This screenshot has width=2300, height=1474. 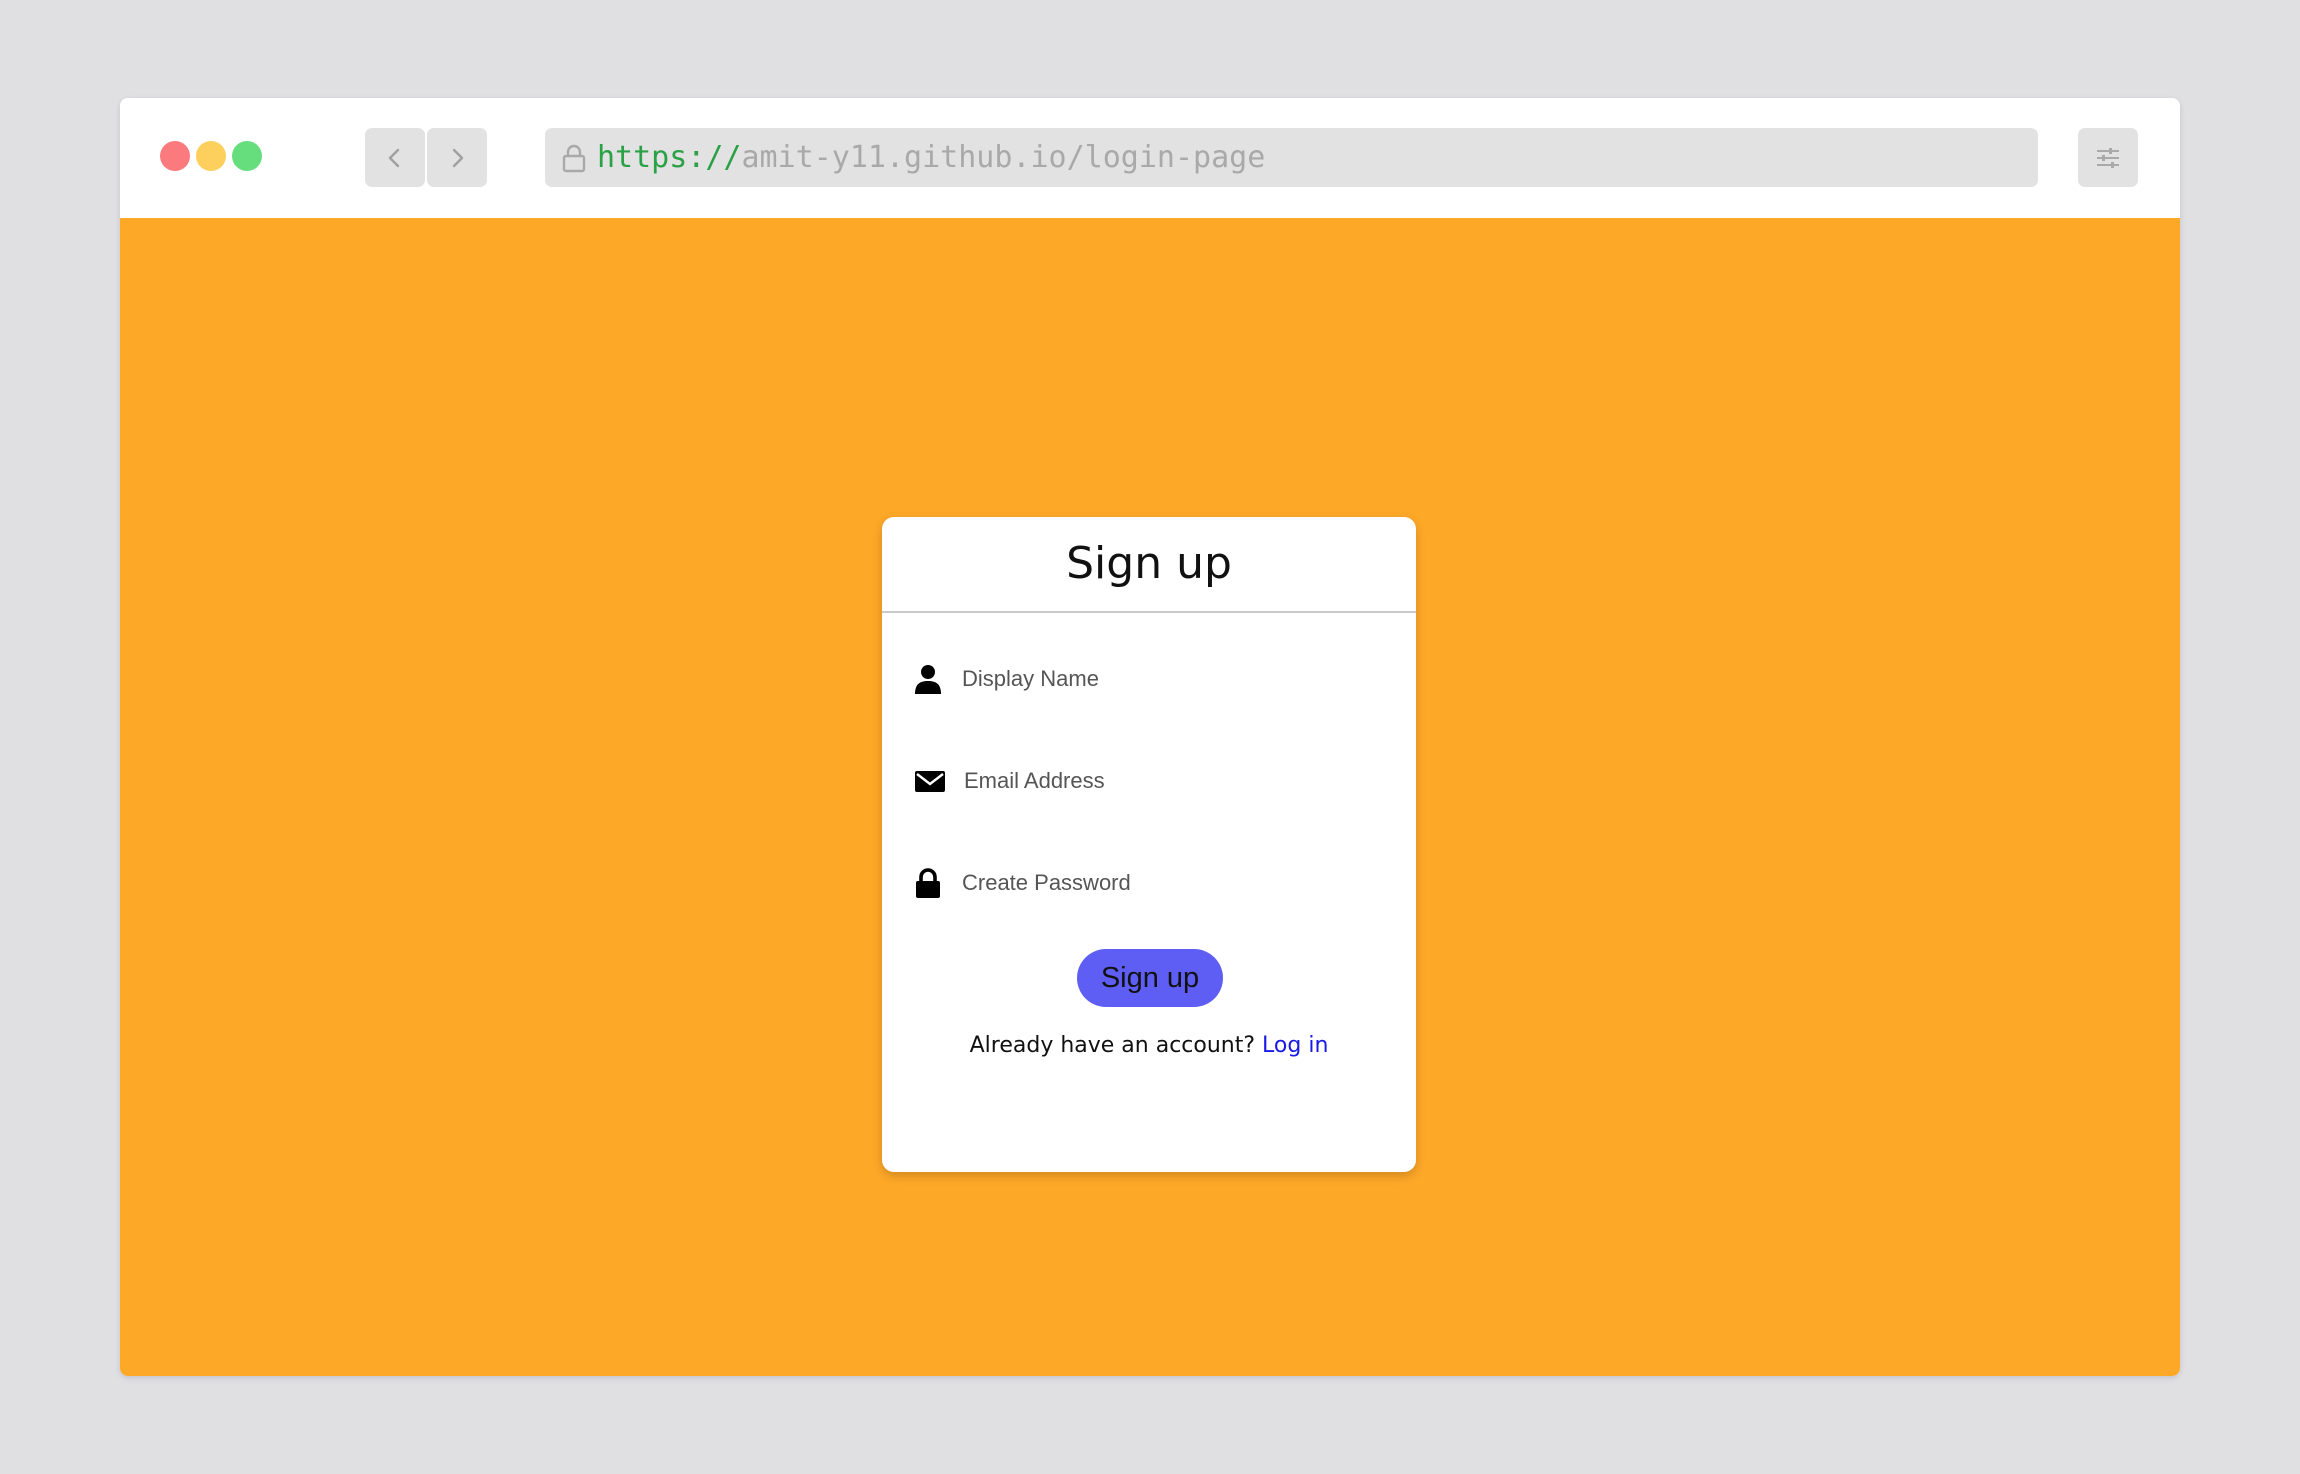 I want to click on login-prompt-text: Already have an account?, so click(x=1112, y=1045).